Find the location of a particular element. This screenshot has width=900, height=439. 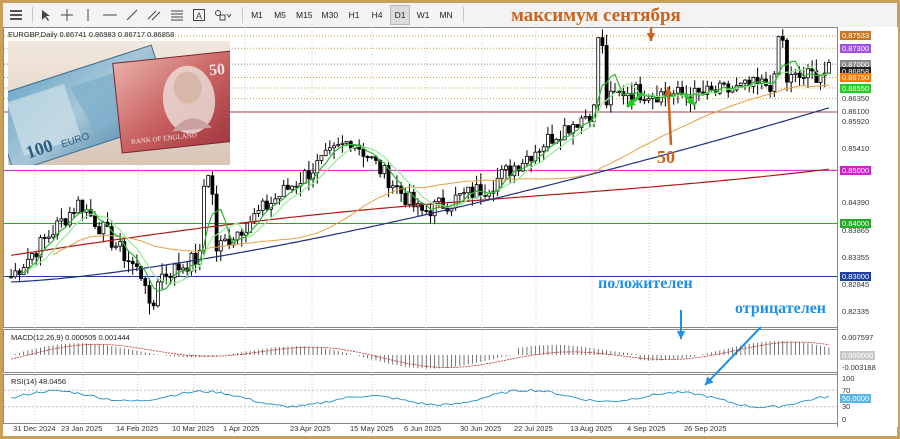

svg-text: A is located at coordinates (199, 16).